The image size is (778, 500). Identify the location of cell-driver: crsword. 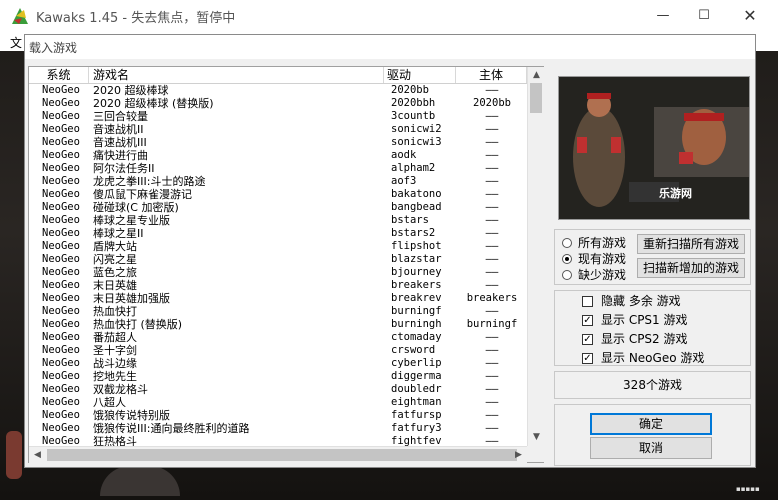
(413, 350).